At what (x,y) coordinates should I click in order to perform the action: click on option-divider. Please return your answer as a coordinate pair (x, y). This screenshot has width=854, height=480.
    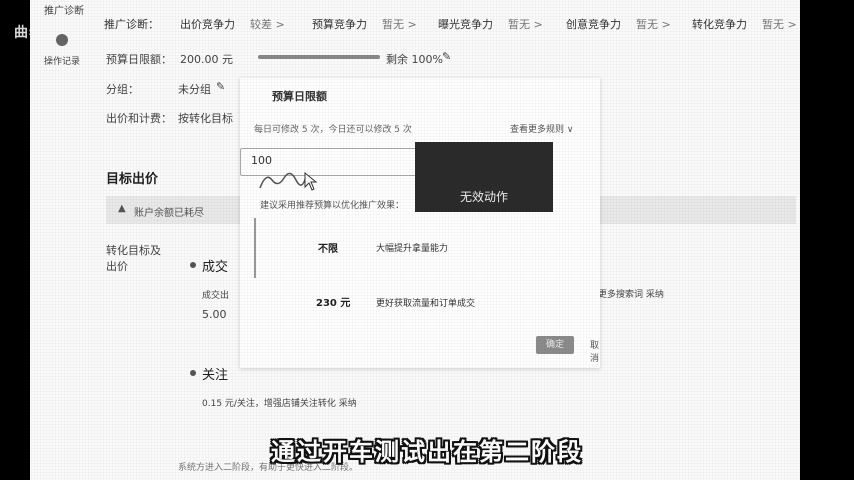
    Looking at the image, I should click on (255, 248).